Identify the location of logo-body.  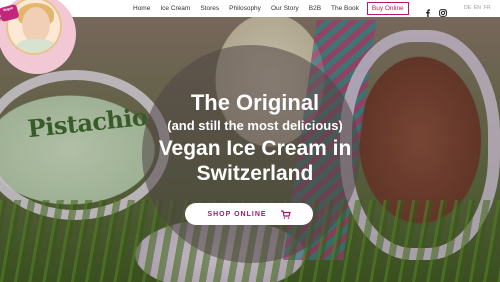
(36, 46).